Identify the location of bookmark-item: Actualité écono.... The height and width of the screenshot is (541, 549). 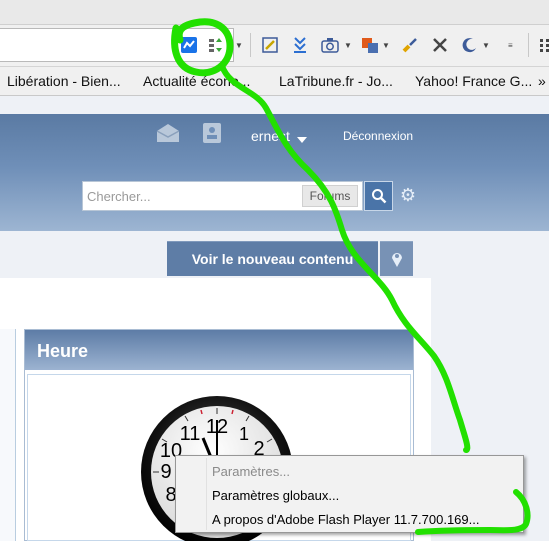
(196, 81).